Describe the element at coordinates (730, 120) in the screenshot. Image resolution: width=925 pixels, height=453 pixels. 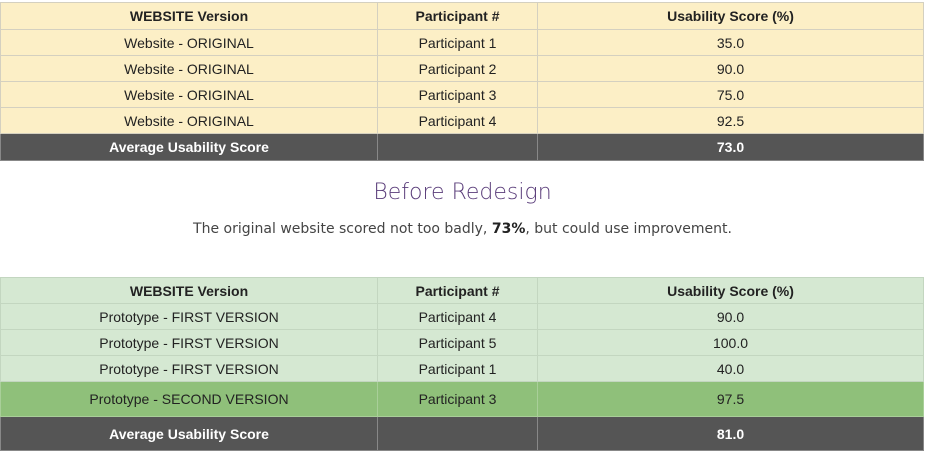
I see `cell-score: 92.5` at that location.